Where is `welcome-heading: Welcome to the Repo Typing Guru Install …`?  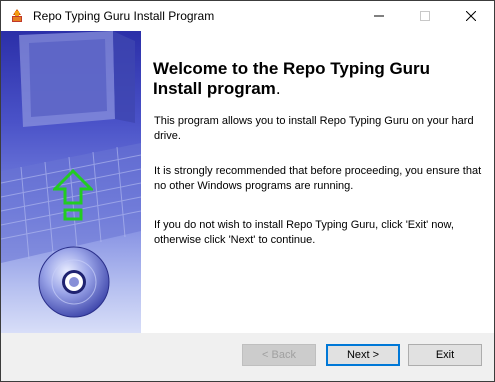 welcome-heading: Welcome to the Repo Typing Guru Install … is located at coordinates (318, 79).